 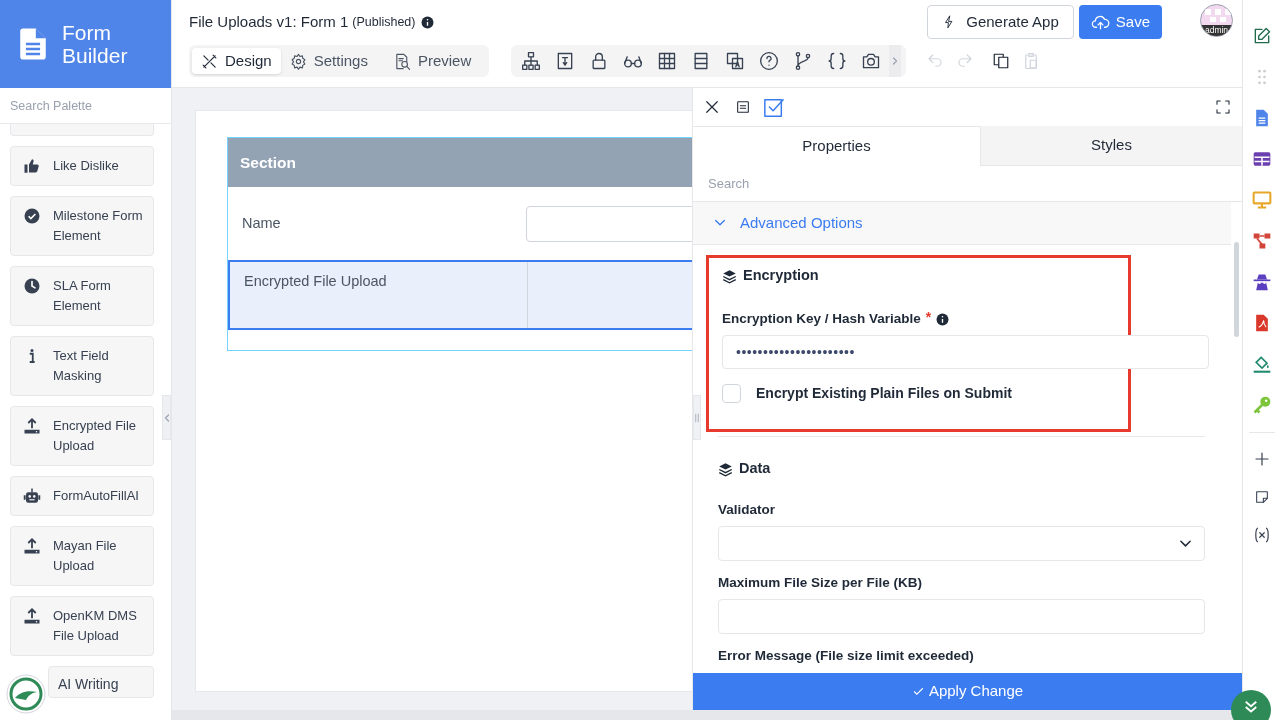 What do you see at coordinates (402, 61) in the screenshot?
I see `document-search-icon` at bounding box center [402, 61].